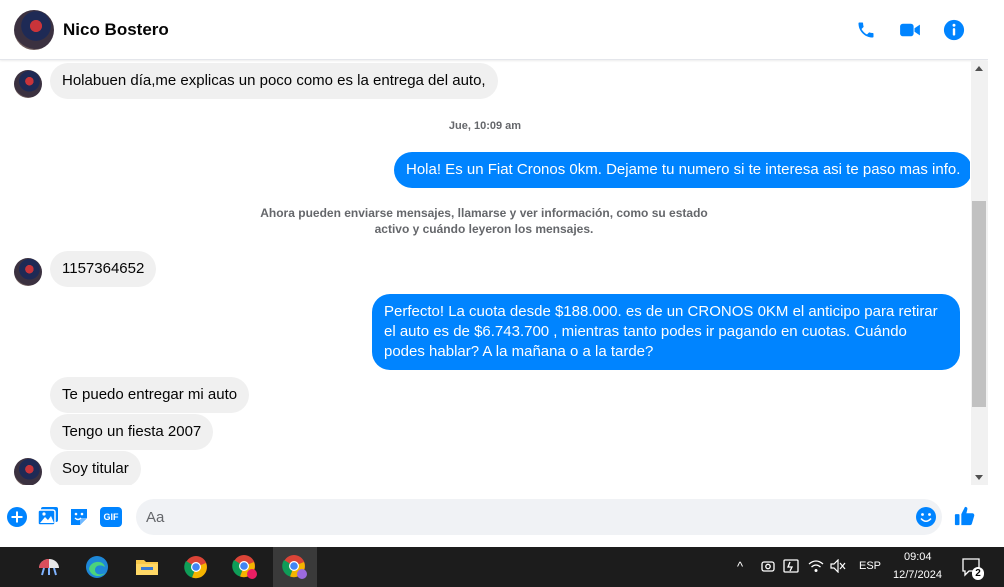 This screenshot has height=587, width=1004. I want to click on chrome-active-icon, so click(295, 567).